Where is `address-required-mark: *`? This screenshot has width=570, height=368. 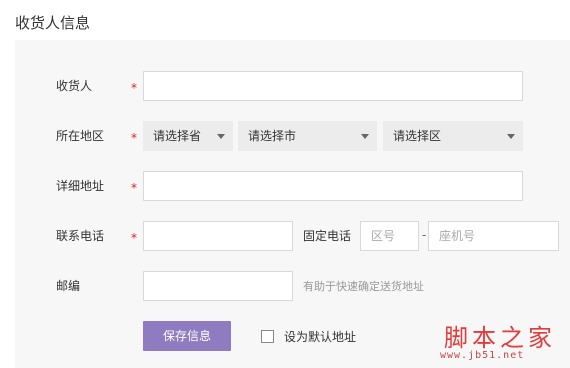
address-required-mark: * is located at coordinates (134, 188).